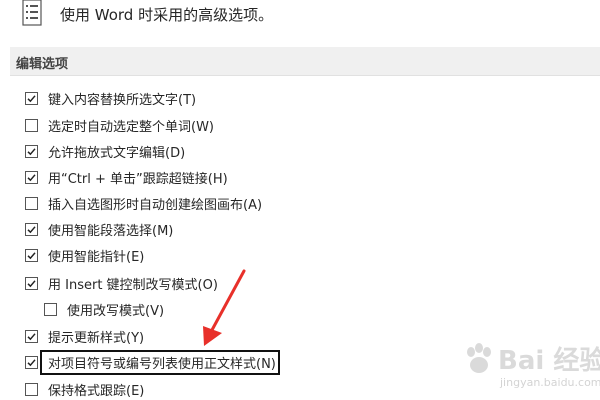  What do you see at coordinates (305, 61) in the screenshot?
I see `section-header-editing-options: 编辑选项` at bounding box center [305, 61].